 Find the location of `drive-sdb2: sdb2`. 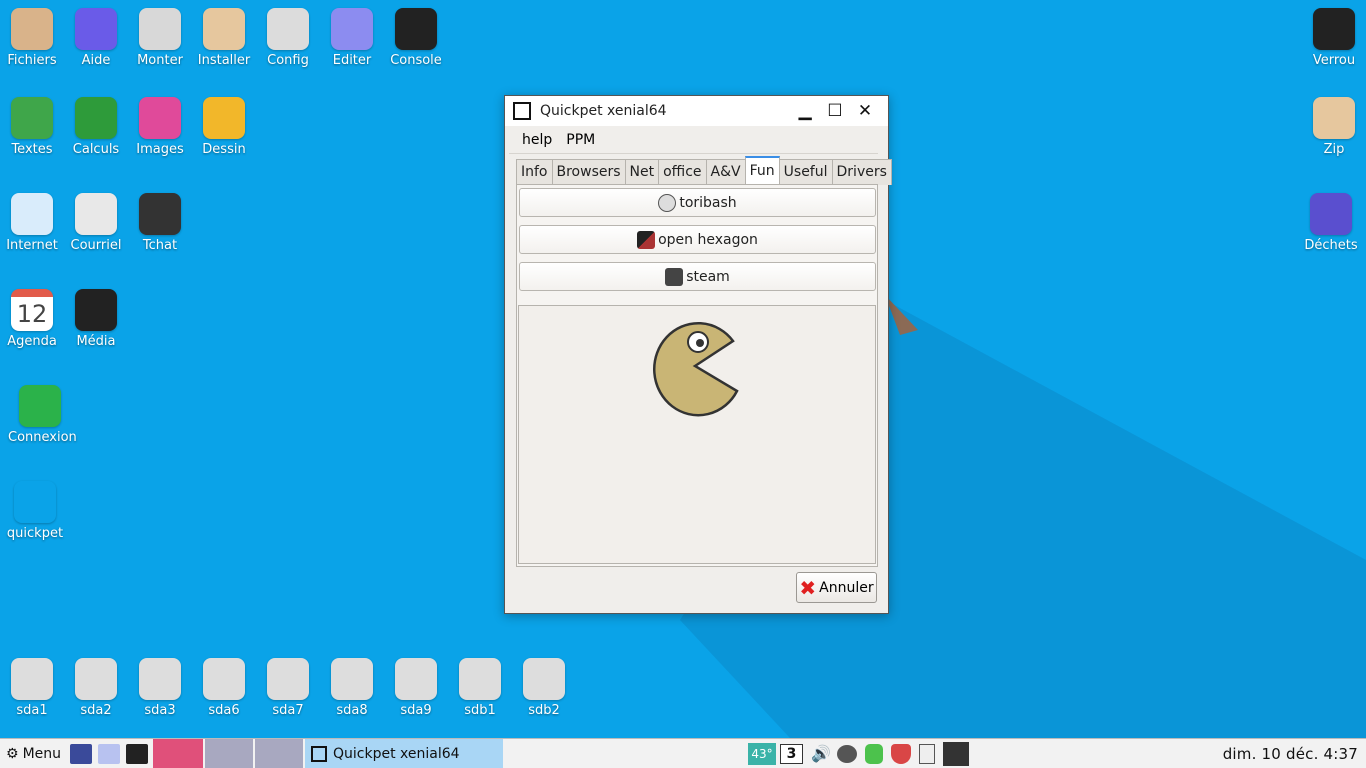

drive-sdb2: sdb2 is located at coordinates (544, 688).